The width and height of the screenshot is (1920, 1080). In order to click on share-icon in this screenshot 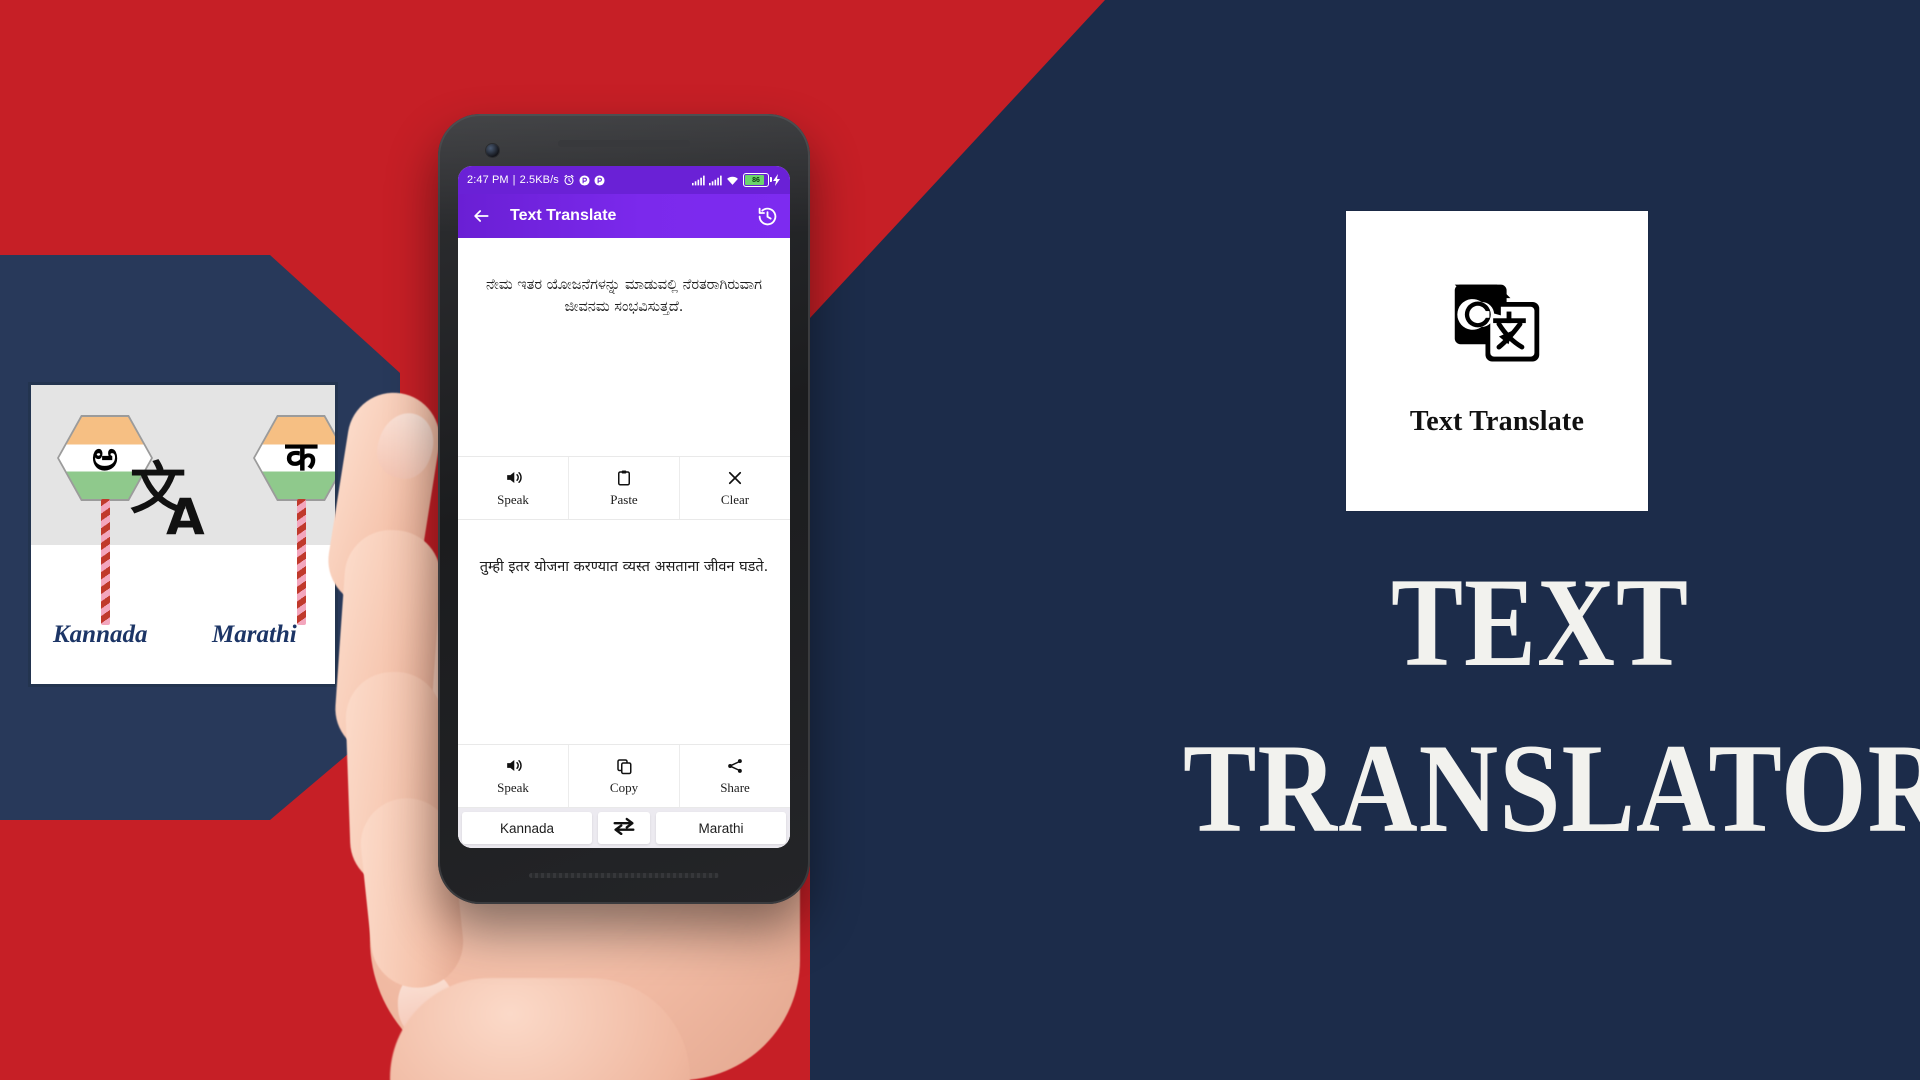, I will do `click(735, 766)`.